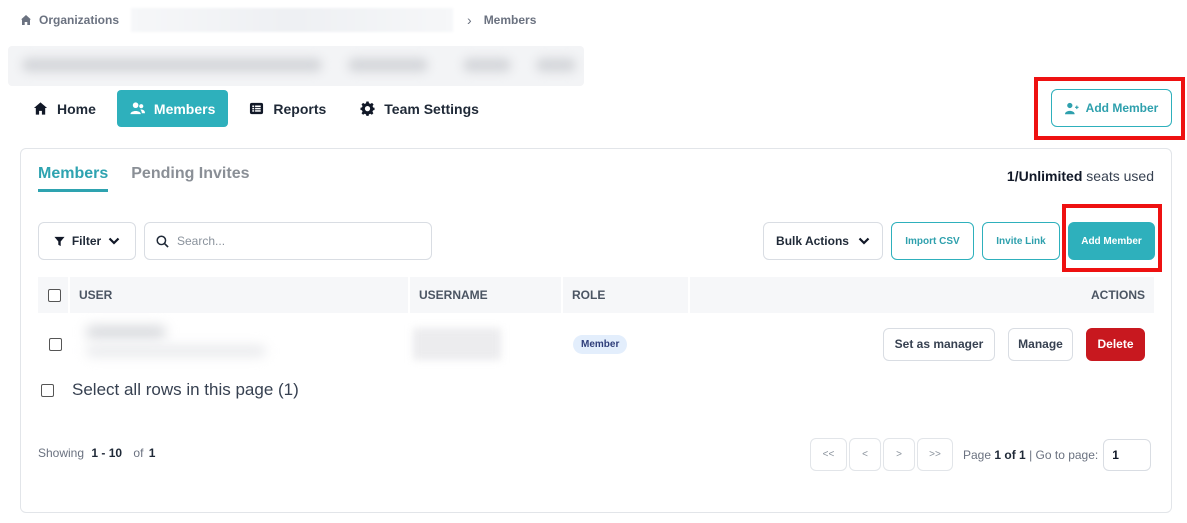  I want to click on nav-team-settings-label: Team Settings, so click(431, 108).